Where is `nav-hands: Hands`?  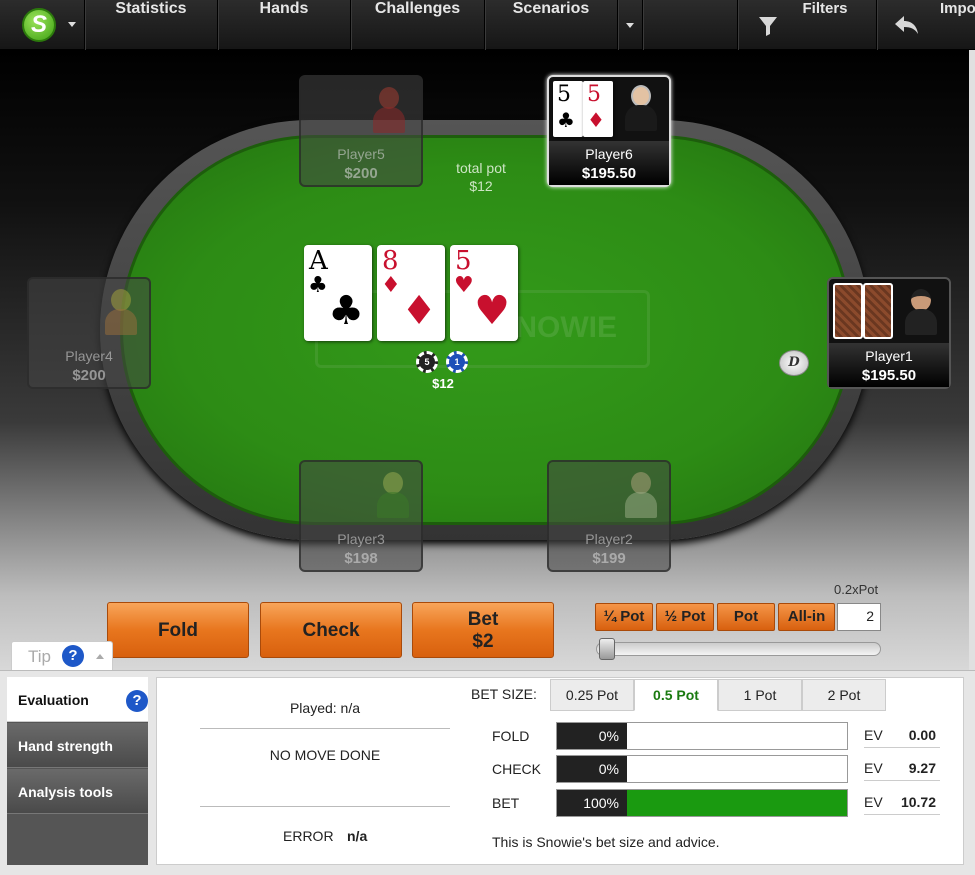 nav-hands: Hands is located at coordinates (284, 25).